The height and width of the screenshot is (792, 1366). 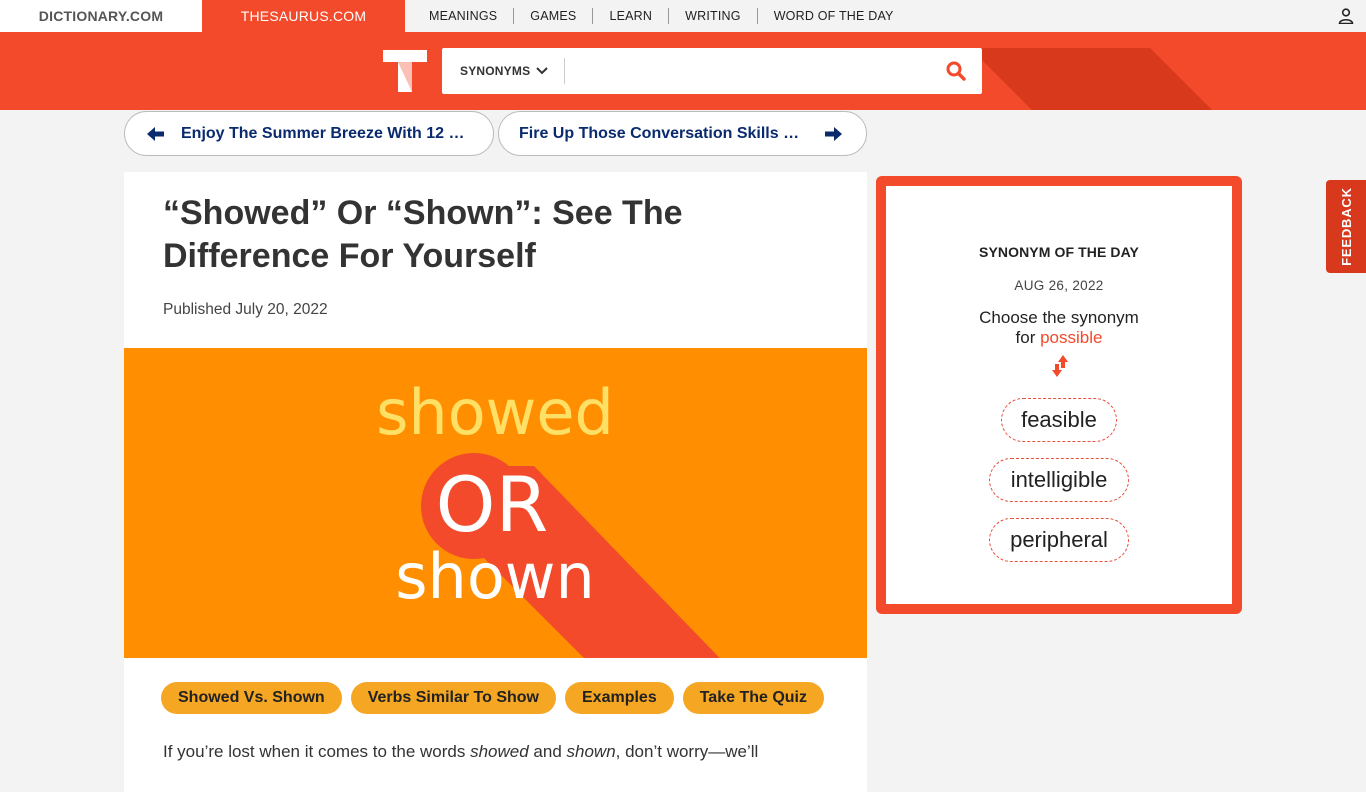 I want to click on chip-showed-vs-shown: Showed Vs. Shown, so click(x=251, y=698).